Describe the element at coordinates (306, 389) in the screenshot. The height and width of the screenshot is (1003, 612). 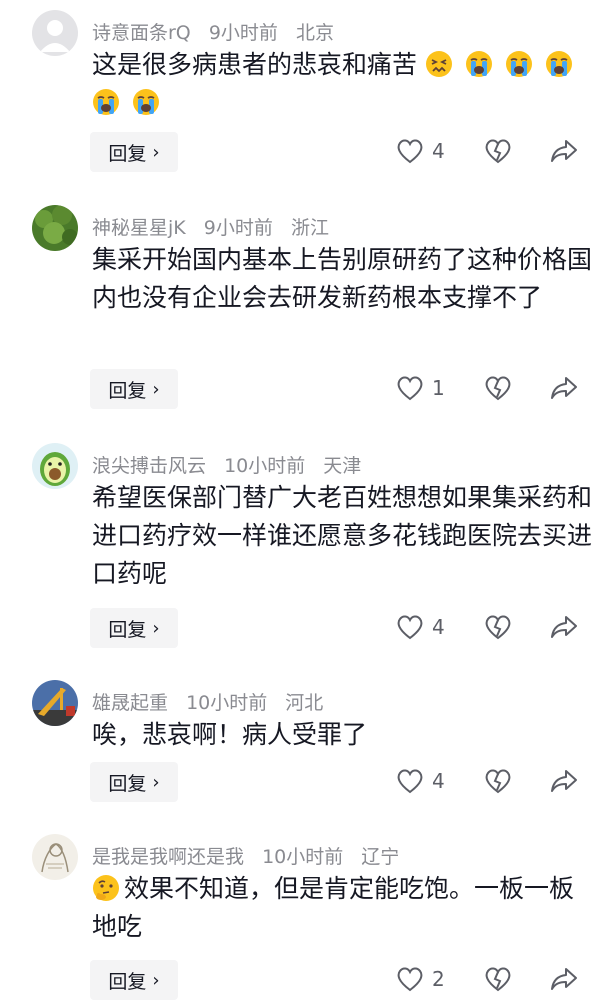
I see `comment-actions: 回复 › 1` at that location.